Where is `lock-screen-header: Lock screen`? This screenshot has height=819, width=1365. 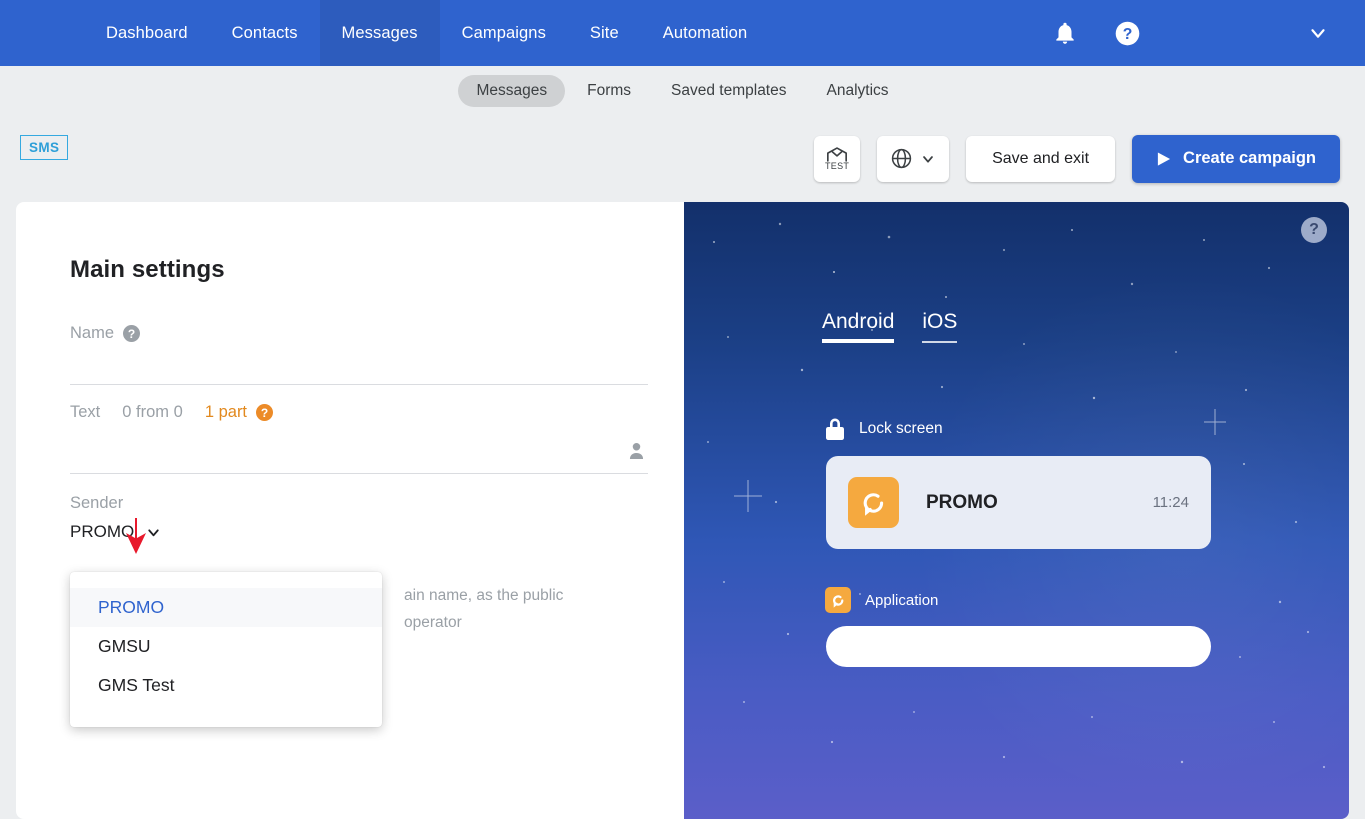
lock-screen-header: Lock screen is located at coordinates (884, 429).